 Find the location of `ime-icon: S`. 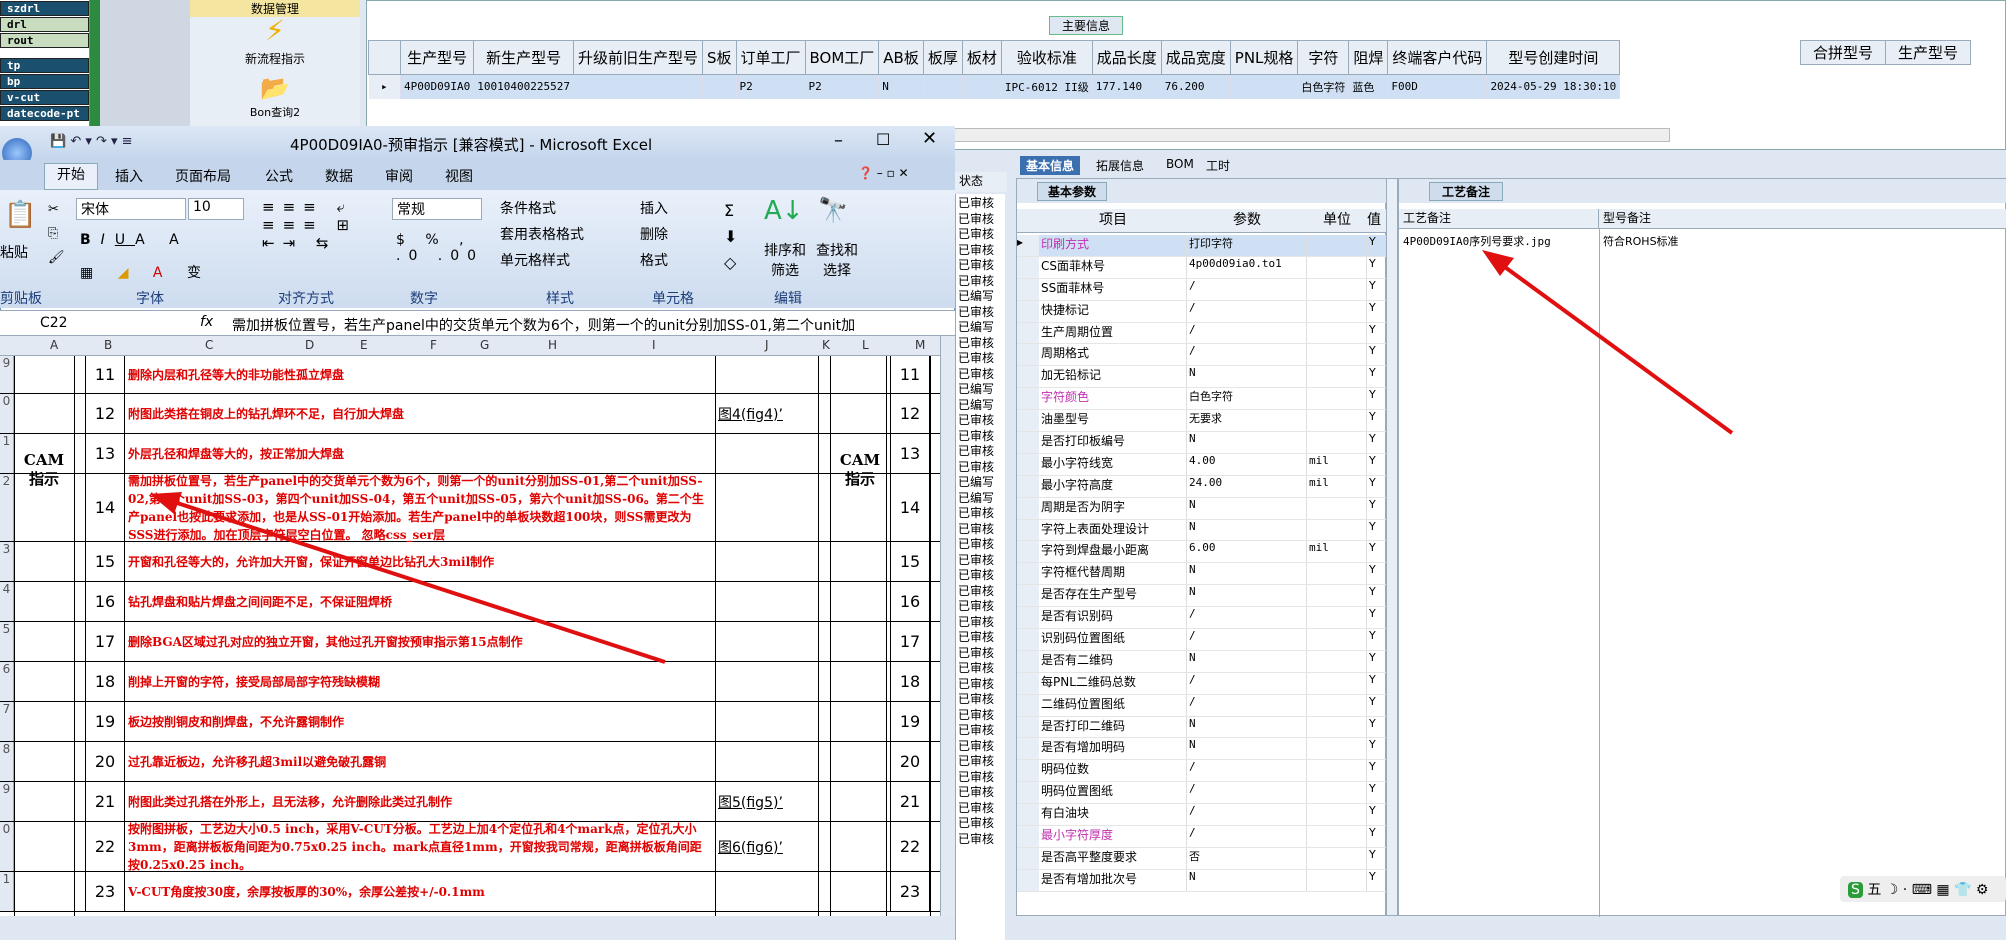

ime-icon: S is located at coordinates (1855, 890).